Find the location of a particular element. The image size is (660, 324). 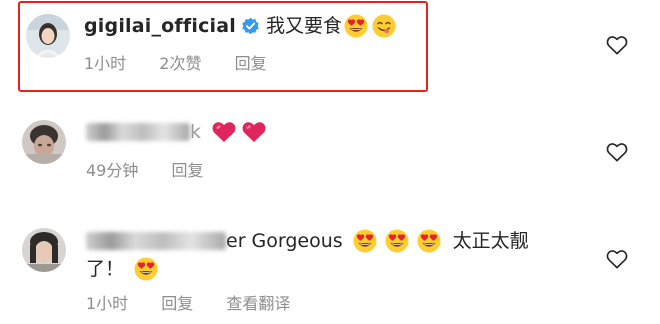

comment-2-line: k is located at coordinates (177, 132).